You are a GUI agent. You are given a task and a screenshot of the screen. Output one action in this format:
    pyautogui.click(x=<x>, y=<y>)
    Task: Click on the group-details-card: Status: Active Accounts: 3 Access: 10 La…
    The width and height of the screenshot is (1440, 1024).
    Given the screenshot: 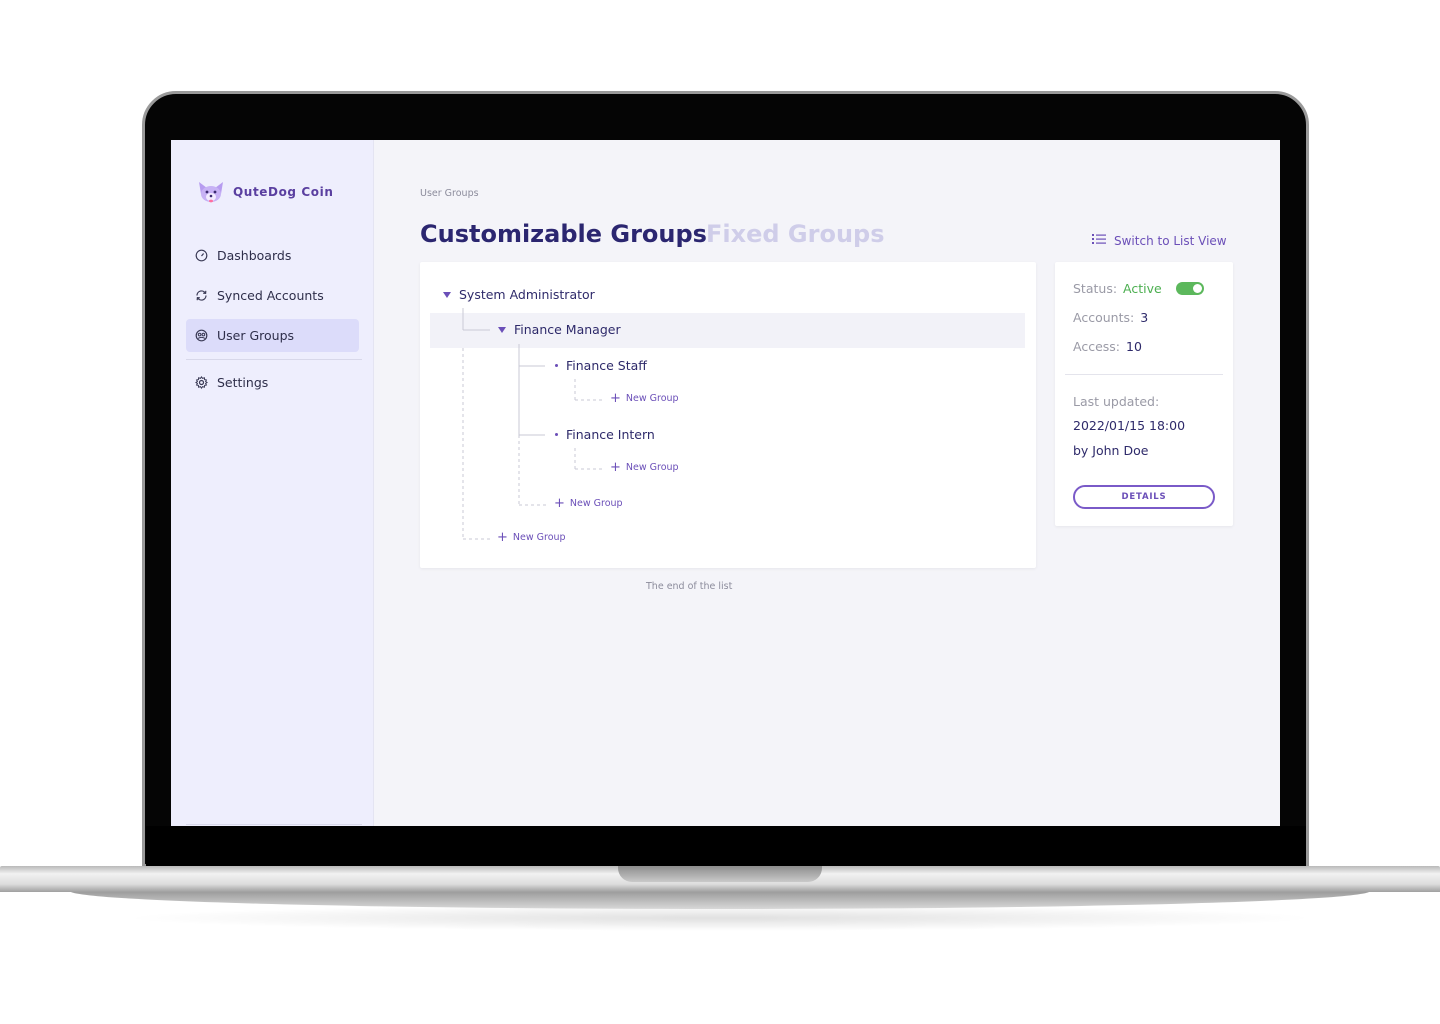 What is the action you would take?
    pyautogui.click(x=1144, y=394)
    